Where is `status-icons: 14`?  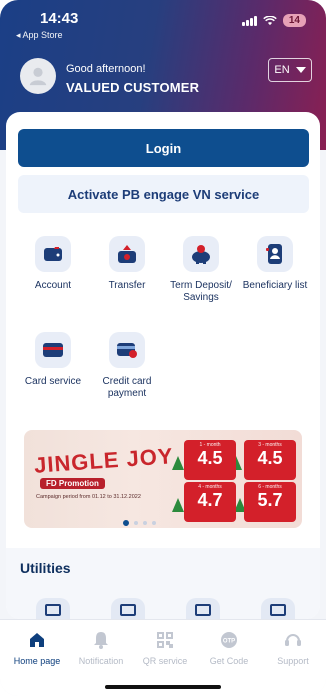
status-icons: 14 is located at coordinates (273, 20).